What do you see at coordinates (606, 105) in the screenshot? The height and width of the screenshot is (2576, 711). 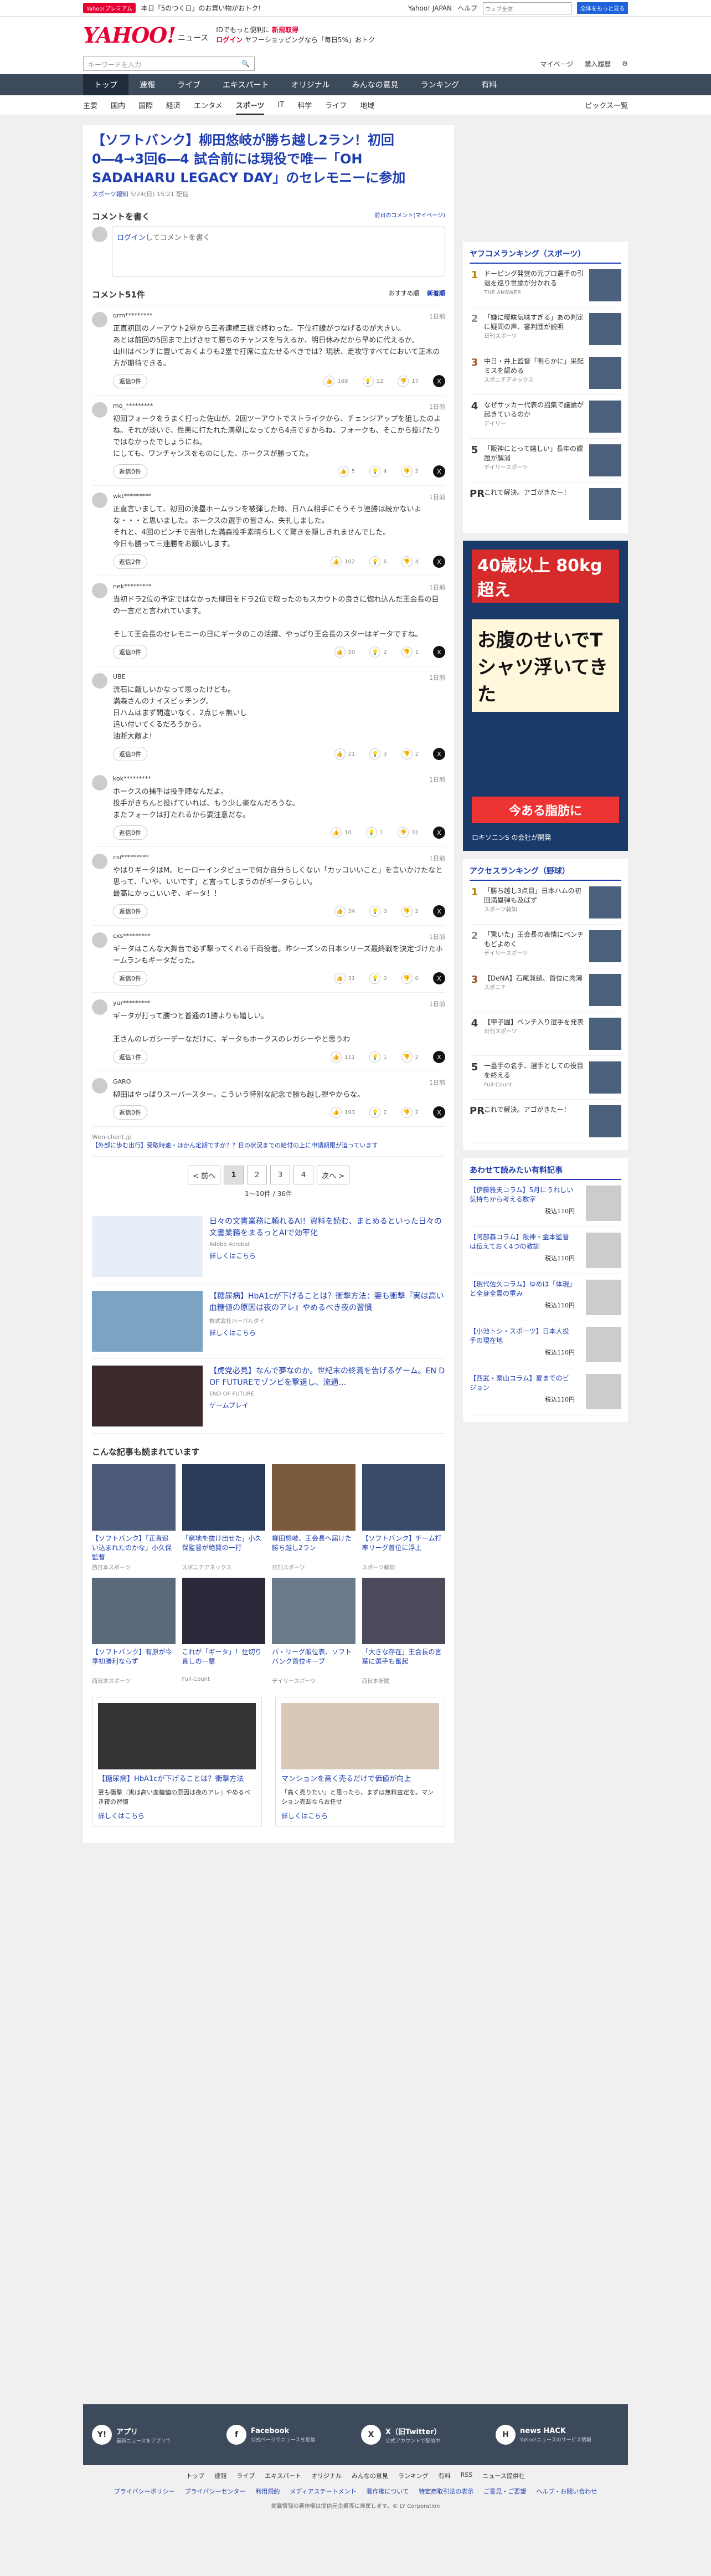 I see `pickups-link: ピックス一覧` at bounding box center [606, 105].